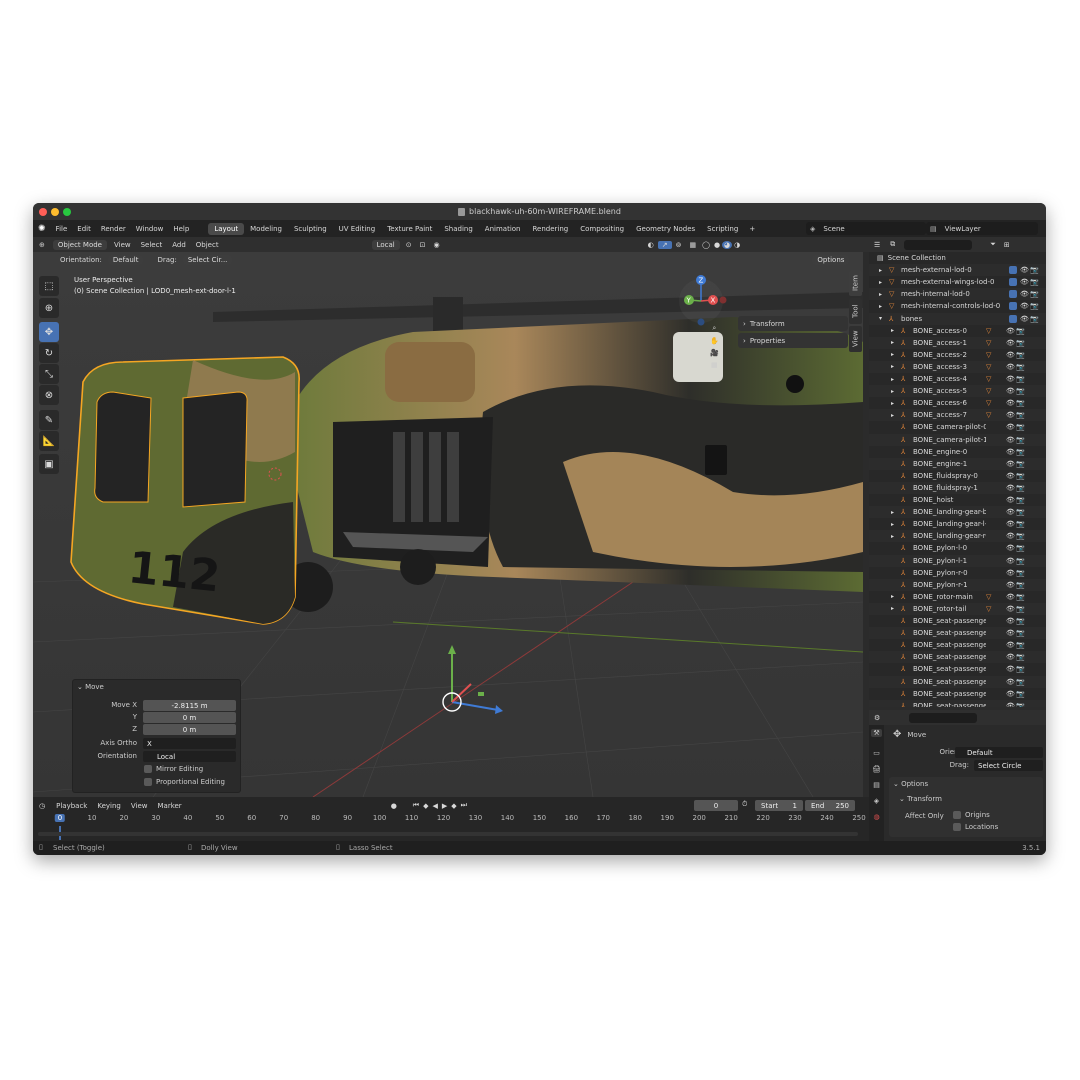 Image resolution: width=1080 pixels, height=1080 pixels. I want to click on scale-tool: ⤡, so click(49, 374).